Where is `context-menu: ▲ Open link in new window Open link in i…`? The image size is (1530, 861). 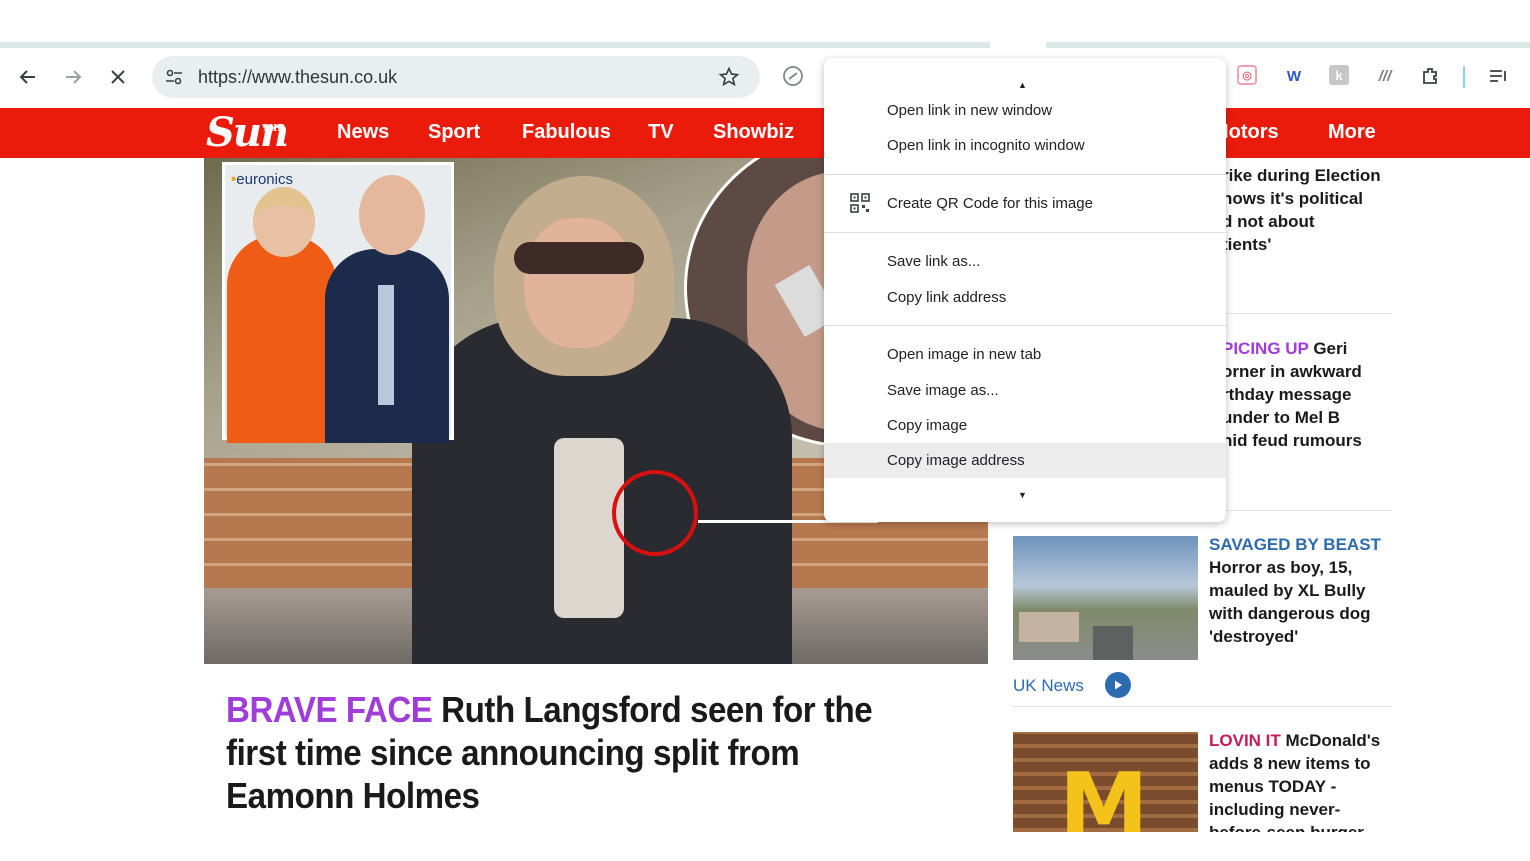
context-menu: ▲ Open link in new window Open link in i… is located at coordinates (1025, 290).